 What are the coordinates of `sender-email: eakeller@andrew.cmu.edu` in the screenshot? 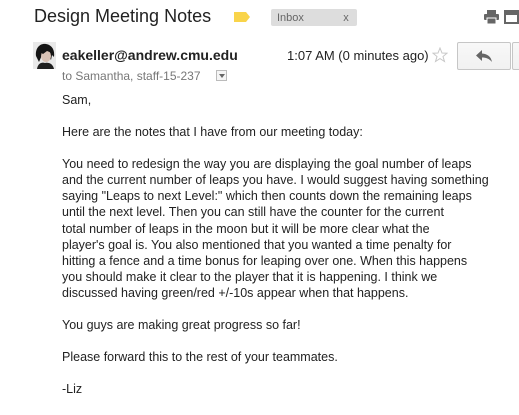 It's located at (150, 55).